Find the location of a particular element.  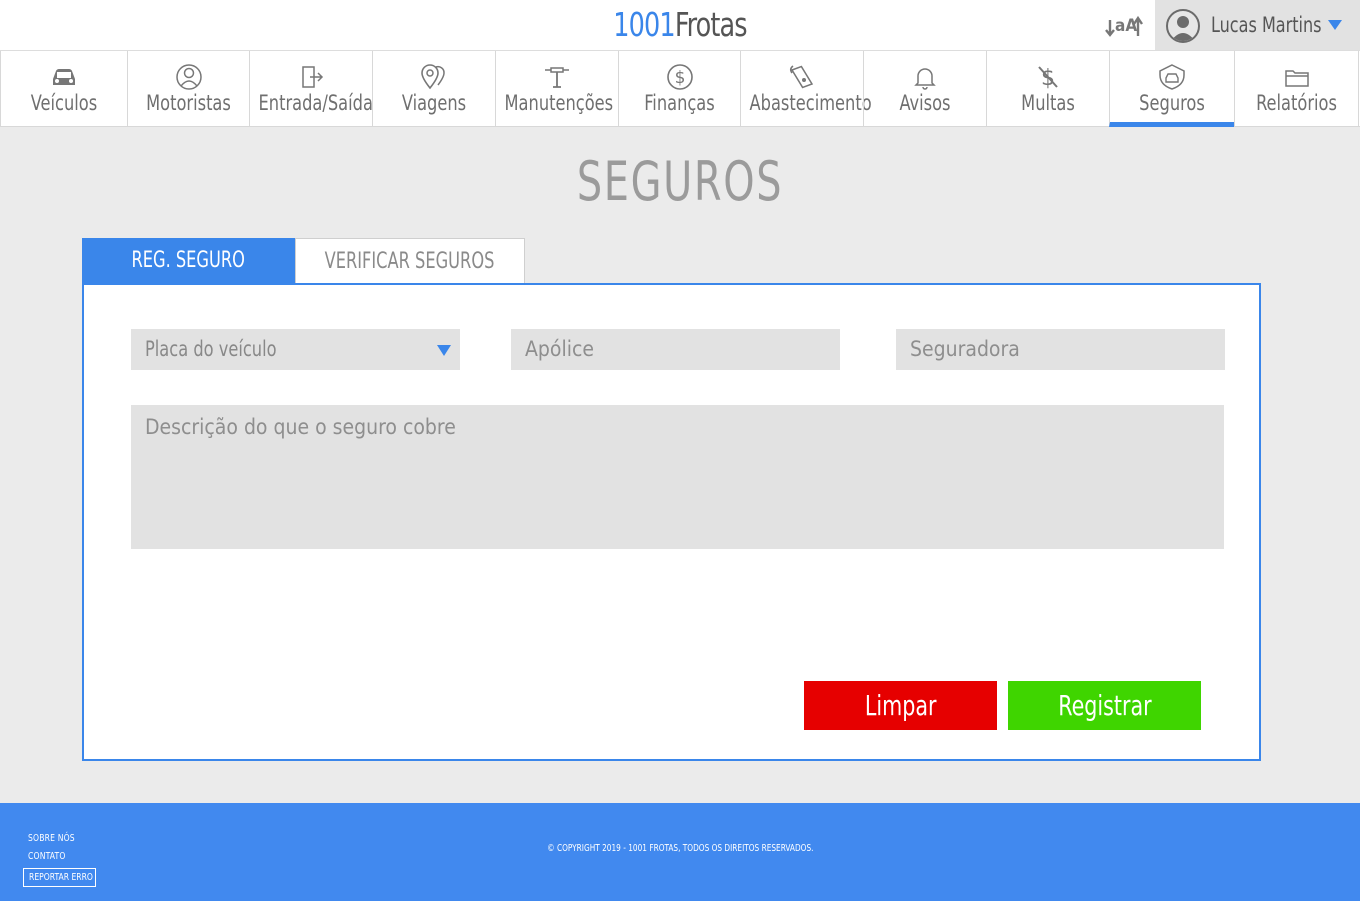

report-error-label: REPORTAR ERRO is located at coordinates (61, 877).